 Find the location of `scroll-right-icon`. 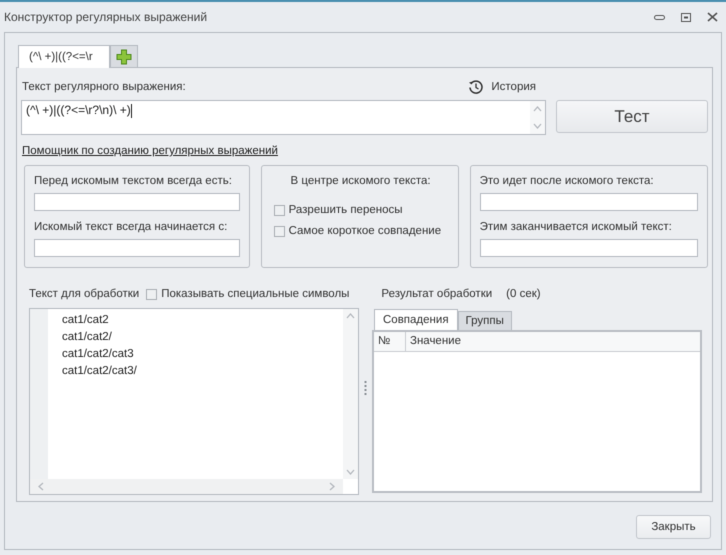

scroll-right-icon is located at coordinates (332, 486).